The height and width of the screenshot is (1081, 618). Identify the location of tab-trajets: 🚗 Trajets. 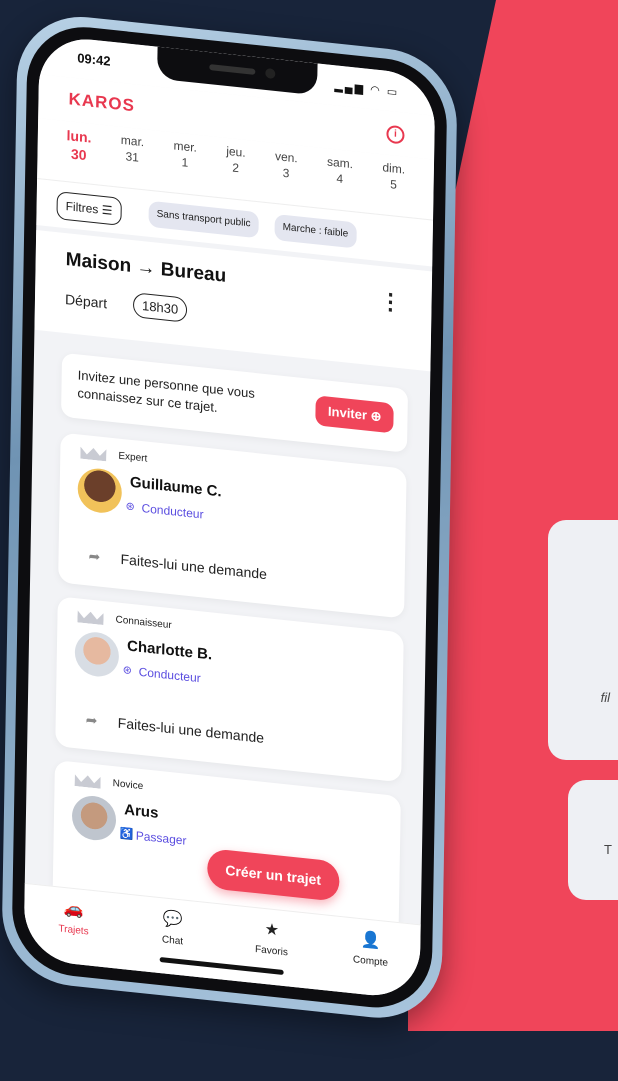
(73, 927).